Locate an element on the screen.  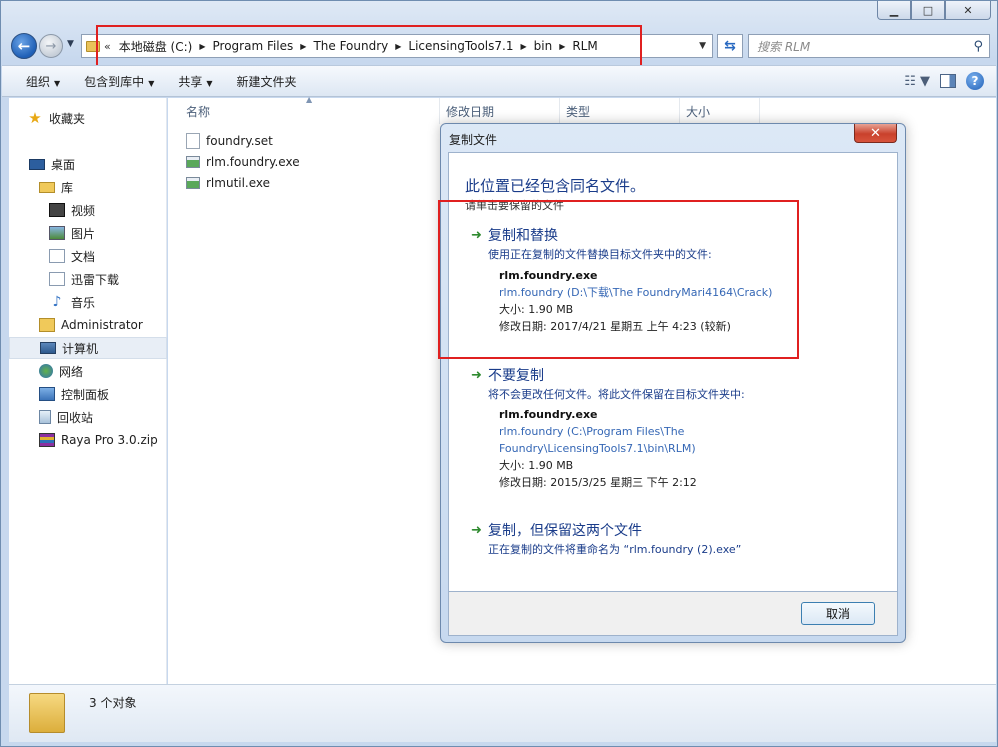
cancel-button: 取消 is located at coordinates (838, 613).